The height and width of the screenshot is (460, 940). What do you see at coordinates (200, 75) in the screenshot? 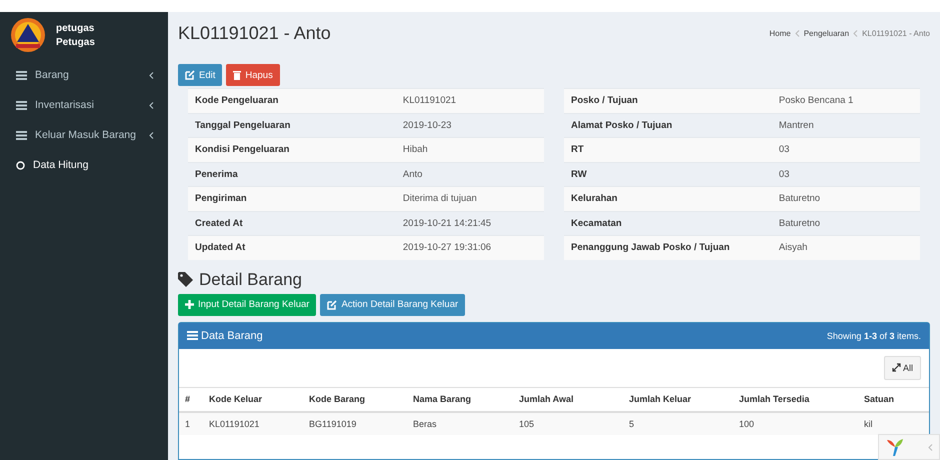
I see `edit-button: Edit` at bounding box center [200, 75].